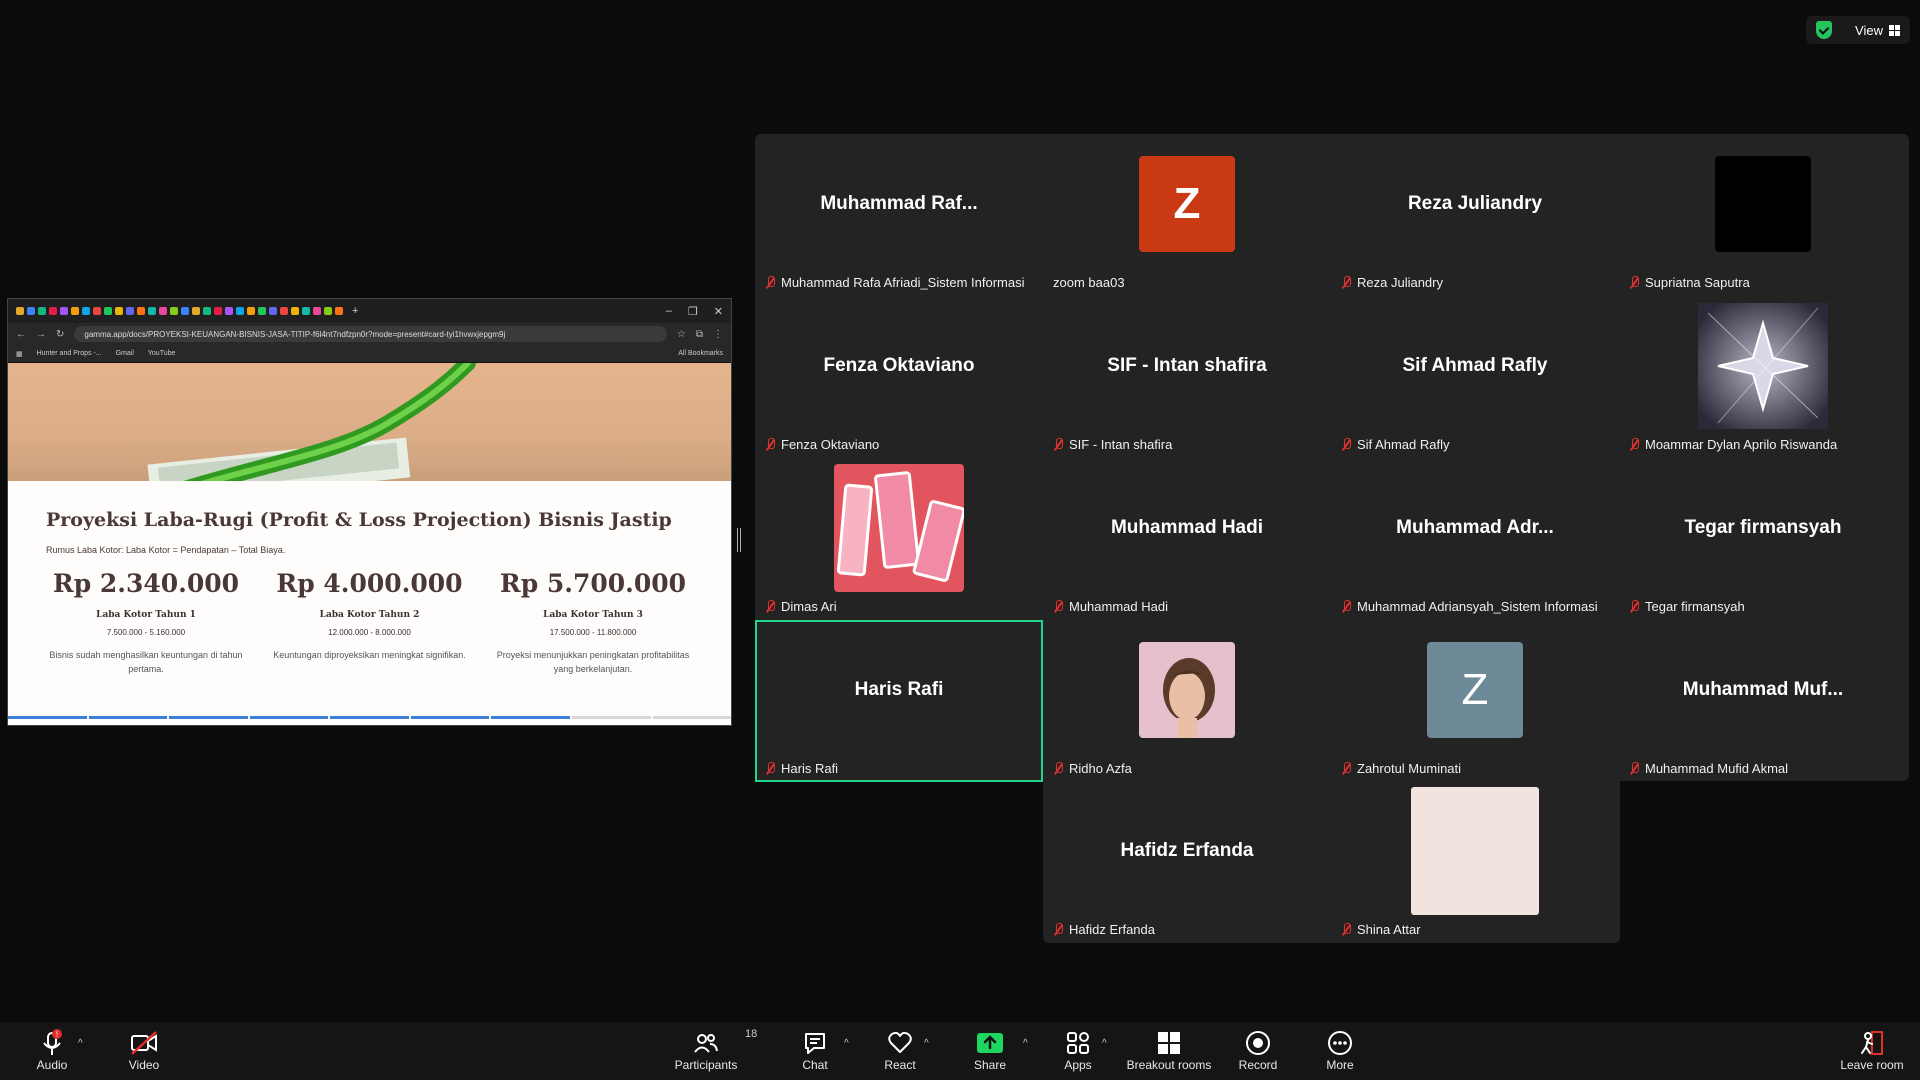 This screenshot has height=1080, width=1920. What do you see at coordinates (19, 354) in the screenshot?
I see `apps-grid-icon: ▦` at bounding box center [19, 354].